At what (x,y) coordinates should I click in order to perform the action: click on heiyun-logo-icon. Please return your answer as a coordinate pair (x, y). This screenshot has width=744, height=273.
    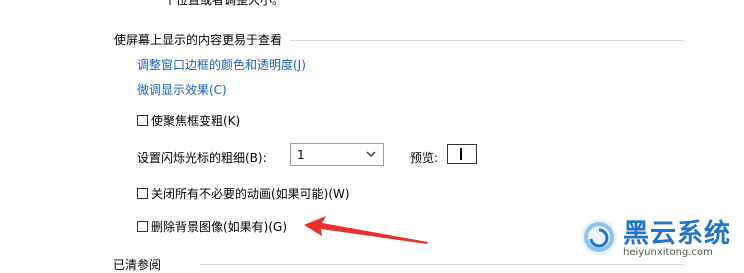
    Looking at the image, I should click on (599, 237).